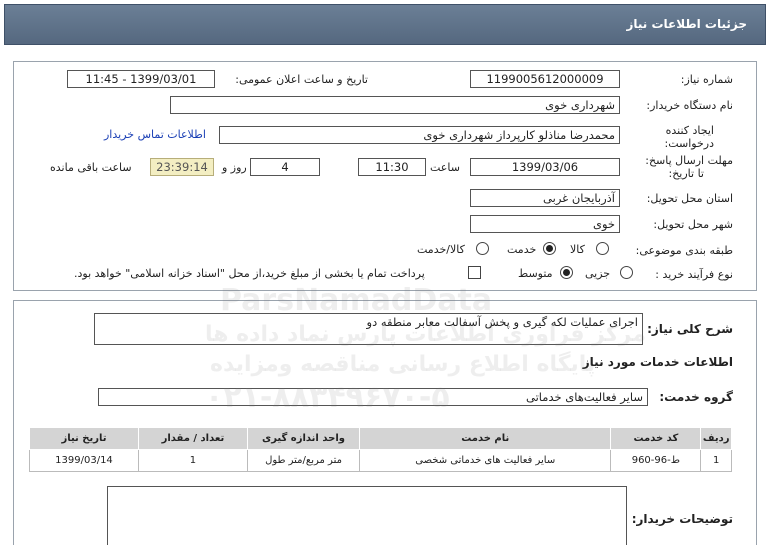 The width and height of the screenshot is (770, 545). I want to click on remaining-label: ساعت باقی مانده, so click(91, 167).